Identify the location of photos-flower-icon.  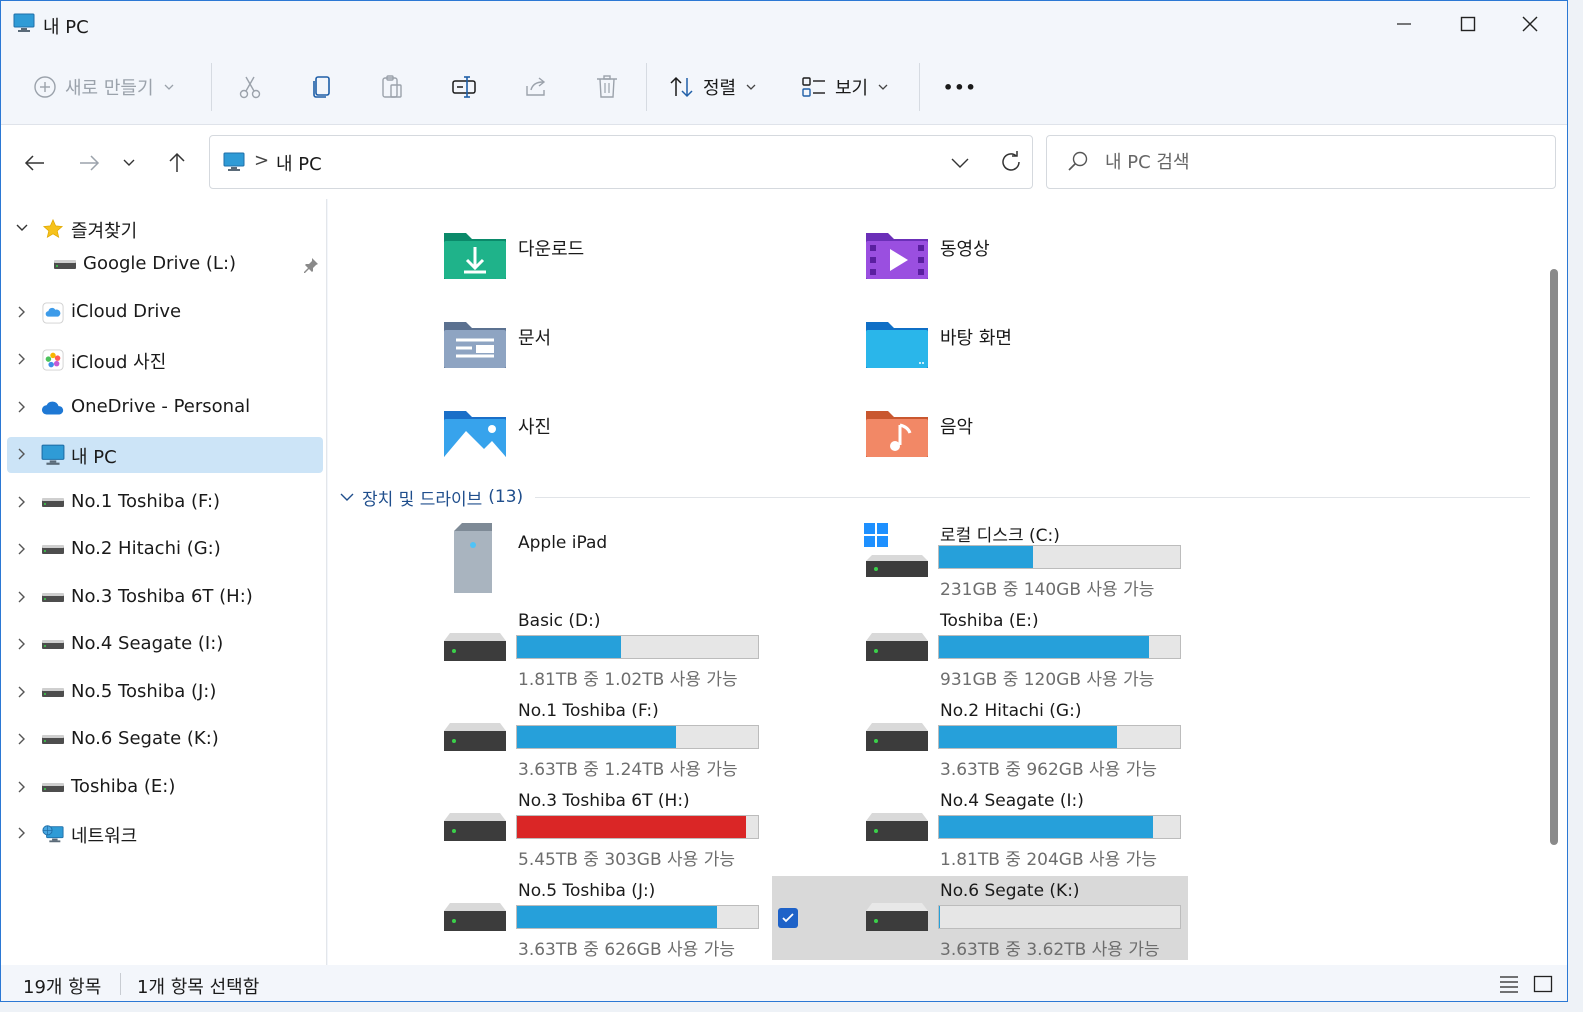
(53, 360).